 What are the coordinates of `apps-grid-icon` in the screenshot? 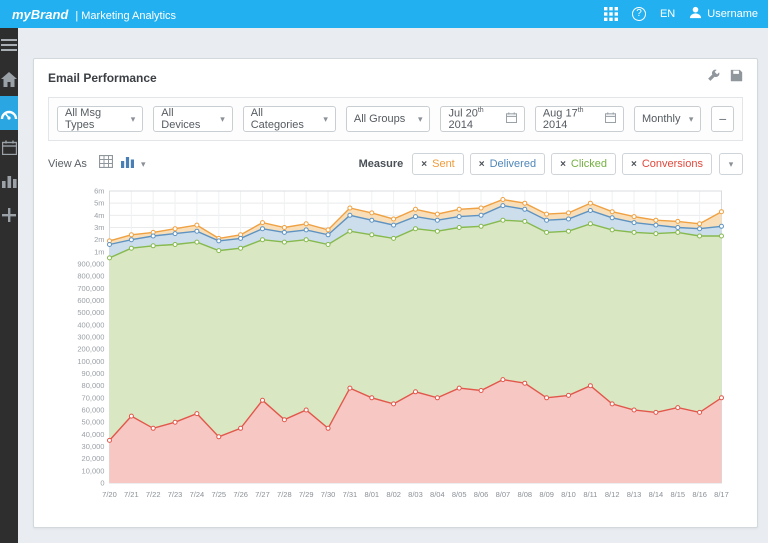 It's located at (610, 14).